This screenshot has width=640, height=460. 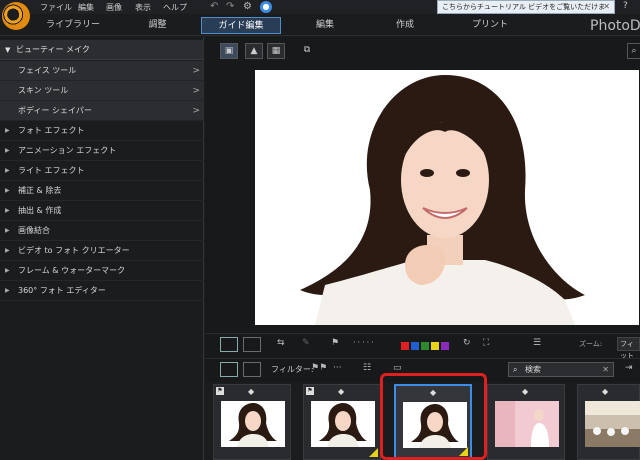 What do you see at coordinates (102, 71) in the screenshot?
I see `sidebar-item-face-tools: フェイス ツール >` at bounding box center [102, 71].